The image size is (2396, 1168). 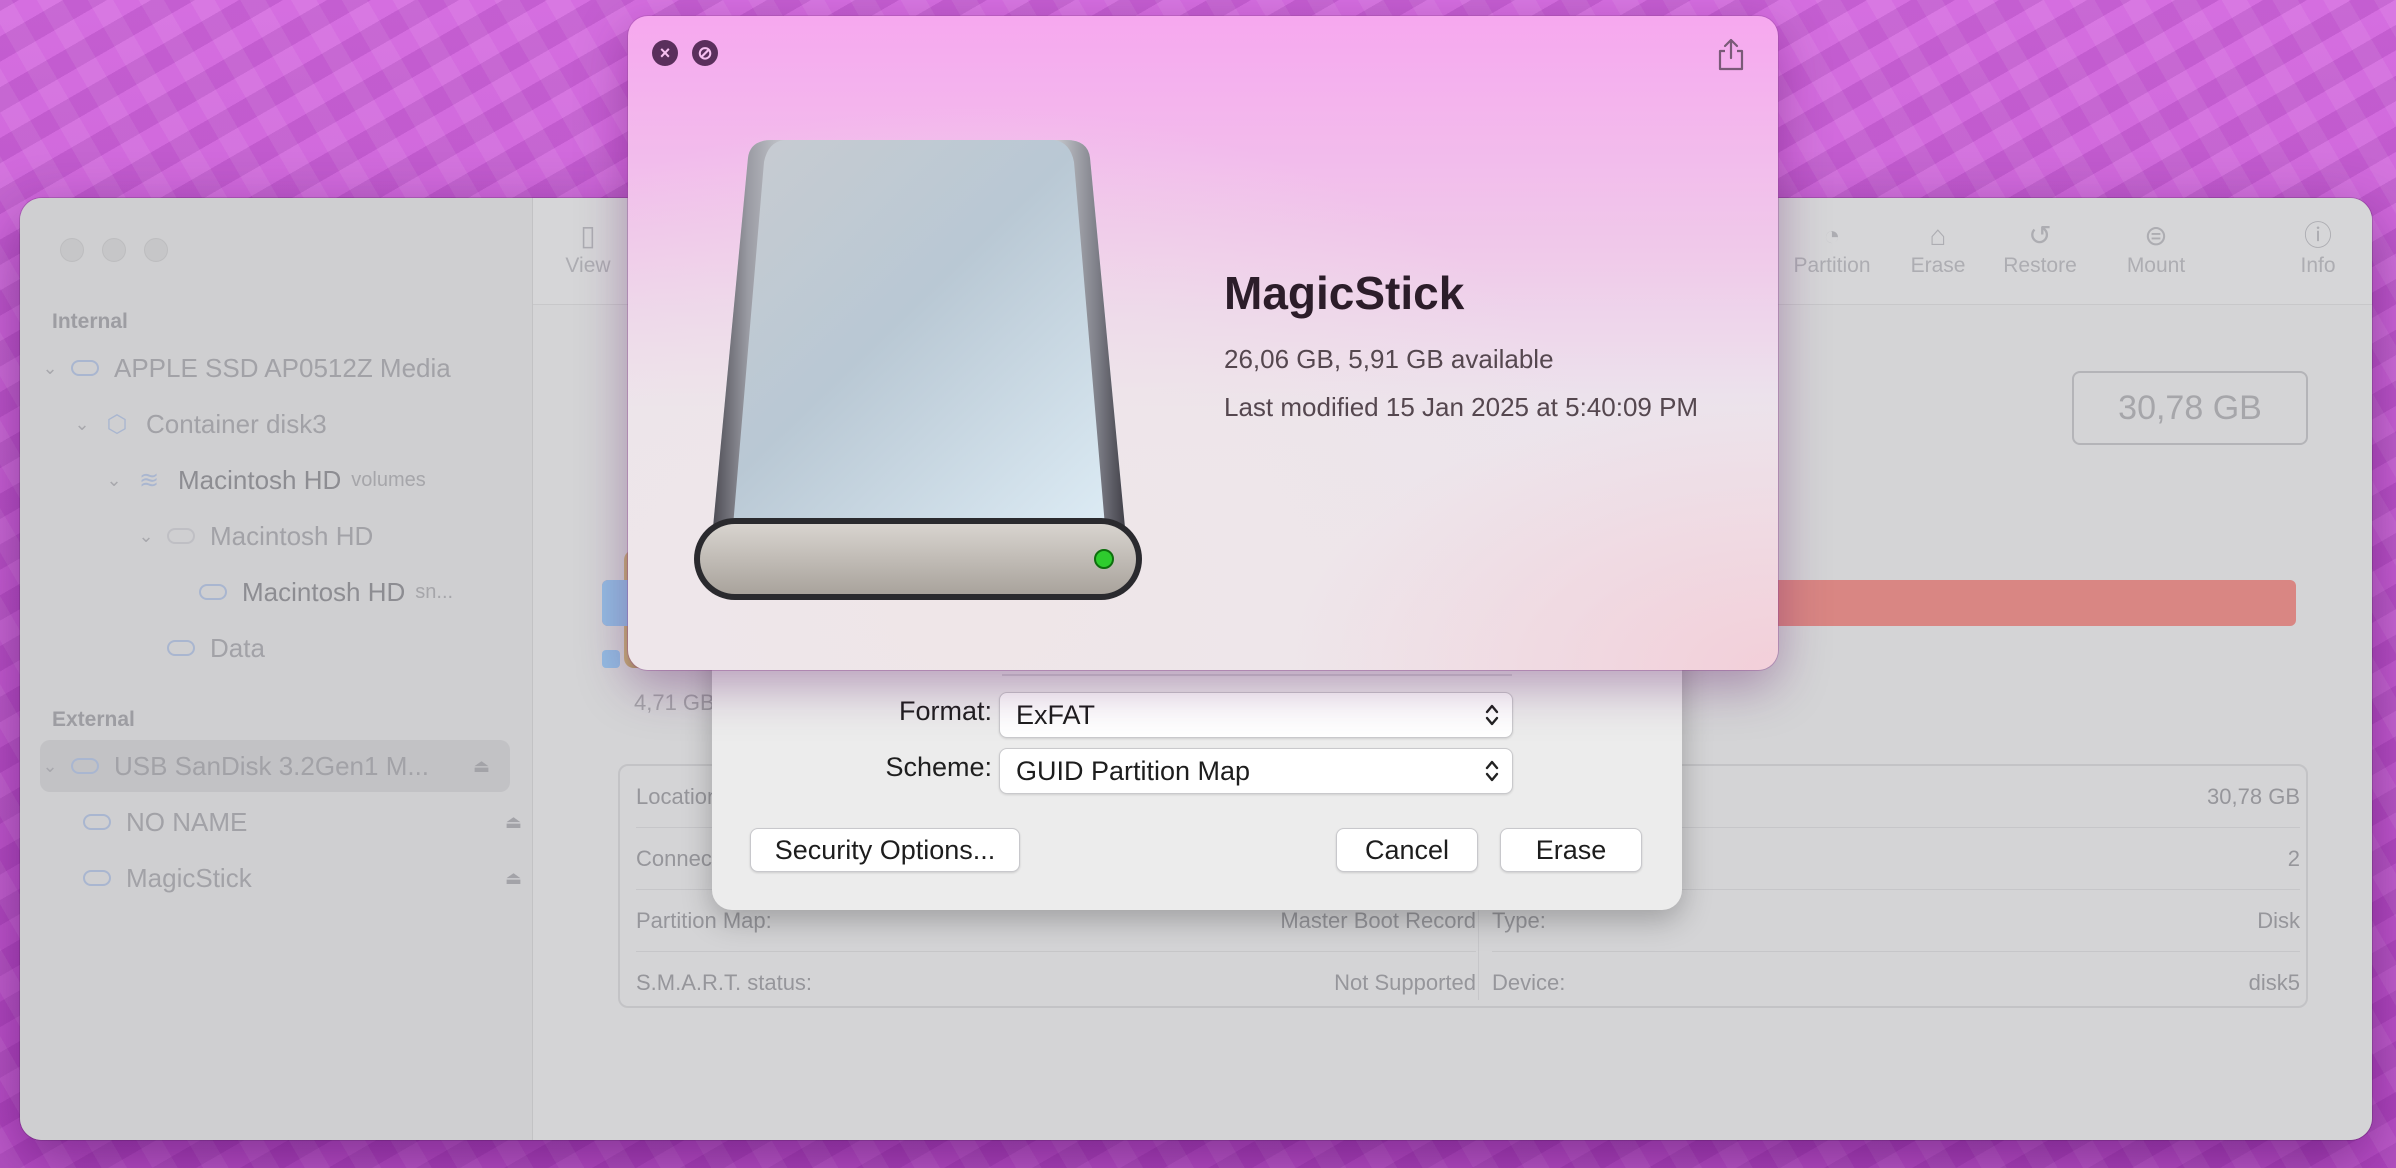 I want to click on info-button: ⓘ Info, so click(x=2317, y=248).